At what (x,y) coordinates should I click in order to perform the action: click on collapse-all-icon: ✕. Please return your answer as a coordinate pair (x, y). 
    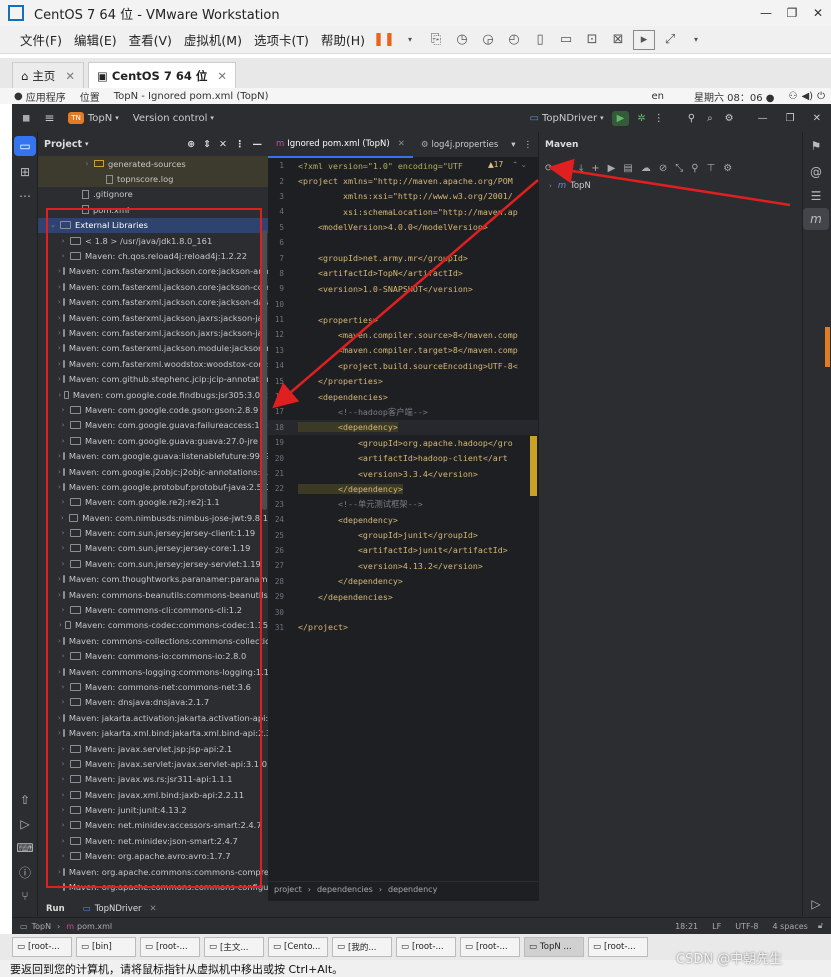
    Looking at the image, I should click on (223, 144).